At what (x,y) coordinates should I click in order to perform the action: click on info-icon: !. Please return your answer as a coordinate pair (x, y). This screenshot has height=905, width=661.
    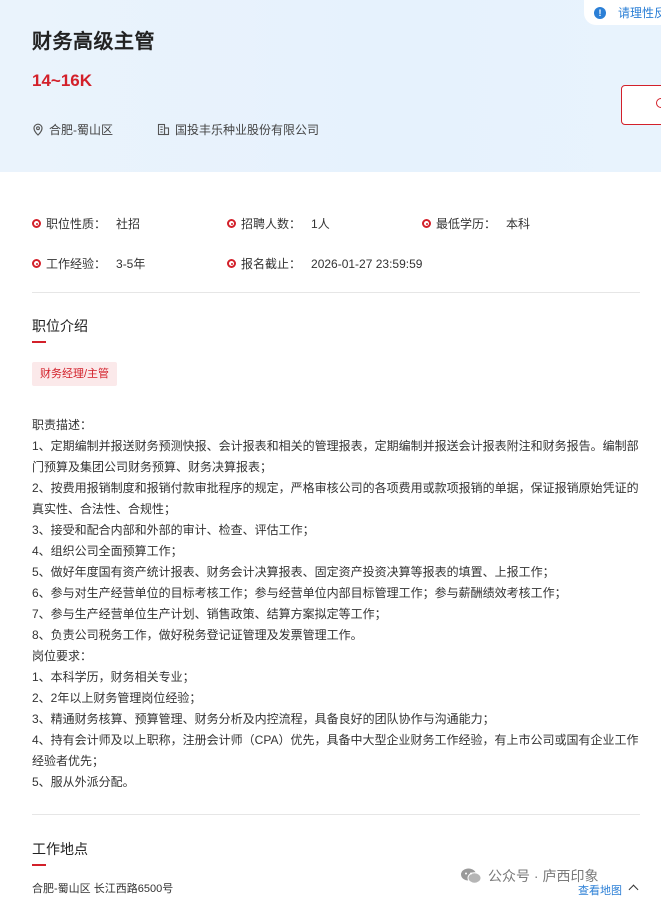
    Looking at the image, I should click on (600, 12).